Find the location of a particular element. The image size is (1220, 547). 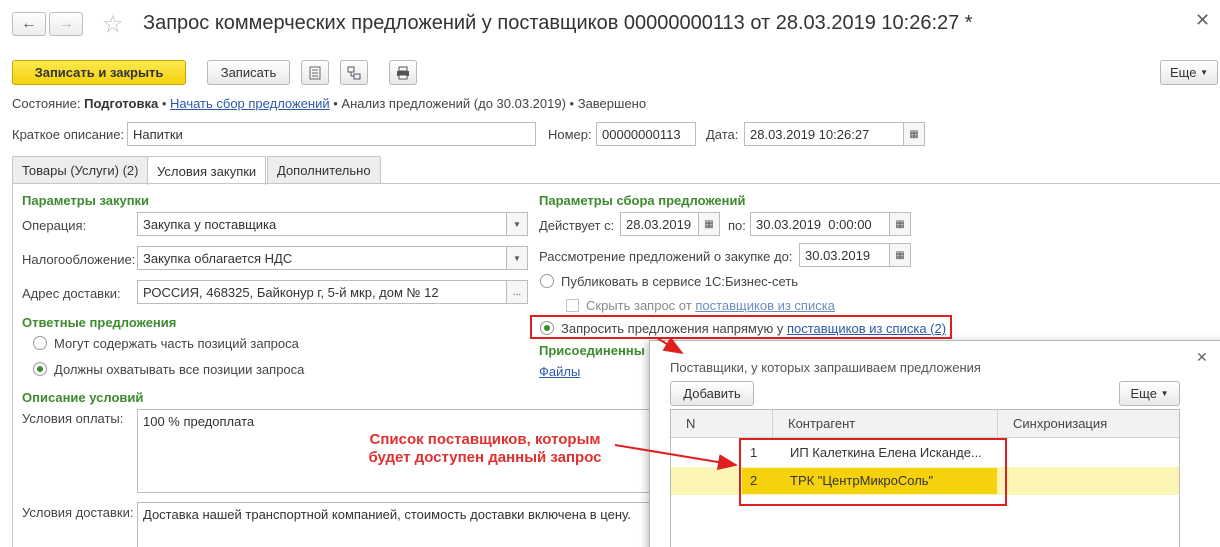

forward-button: → is located at coordinates (66, 24).